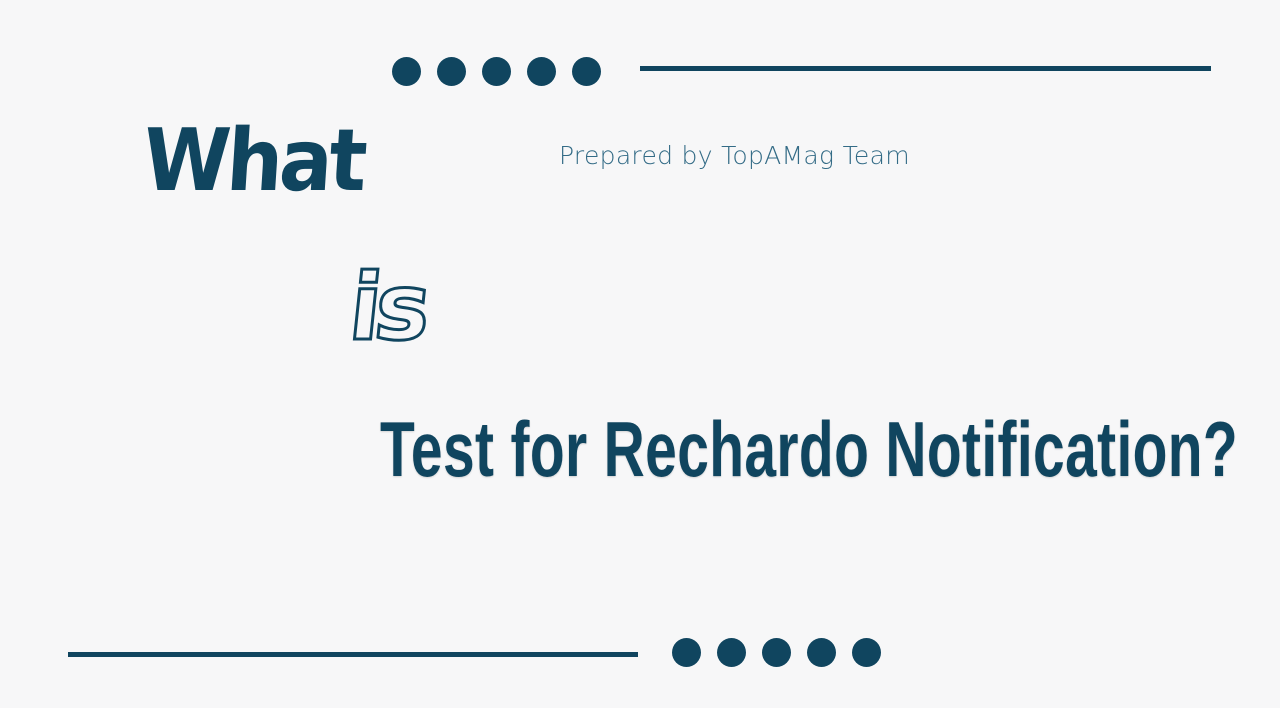 The width and height of the screenshot is (1280, 708). Describe the element at coordinates (387, 308) in the screenshot. I see `title-word-is: is` at that location.